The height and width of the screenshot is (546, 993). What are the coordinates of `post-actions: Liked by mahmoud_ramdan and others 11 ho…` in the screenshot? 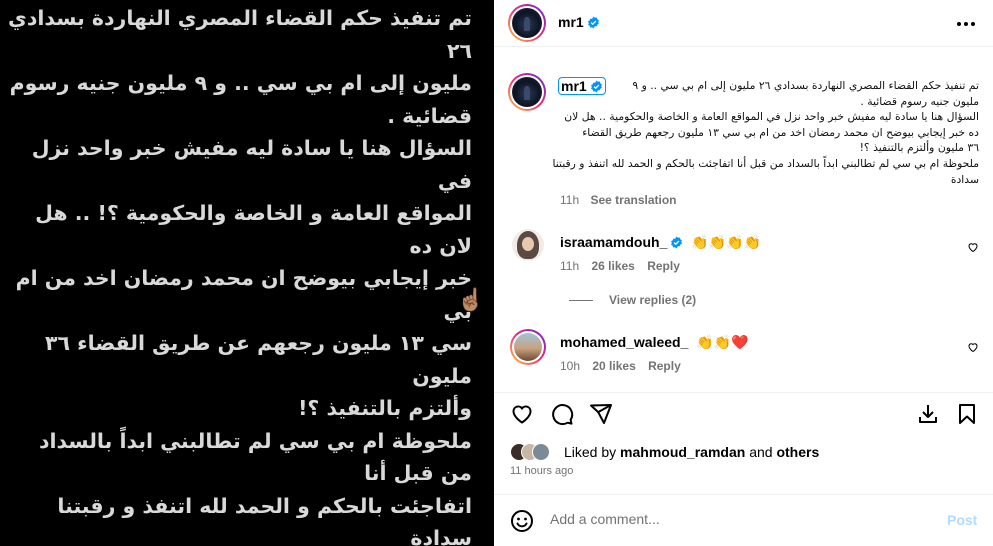 It's located at (743, 440).